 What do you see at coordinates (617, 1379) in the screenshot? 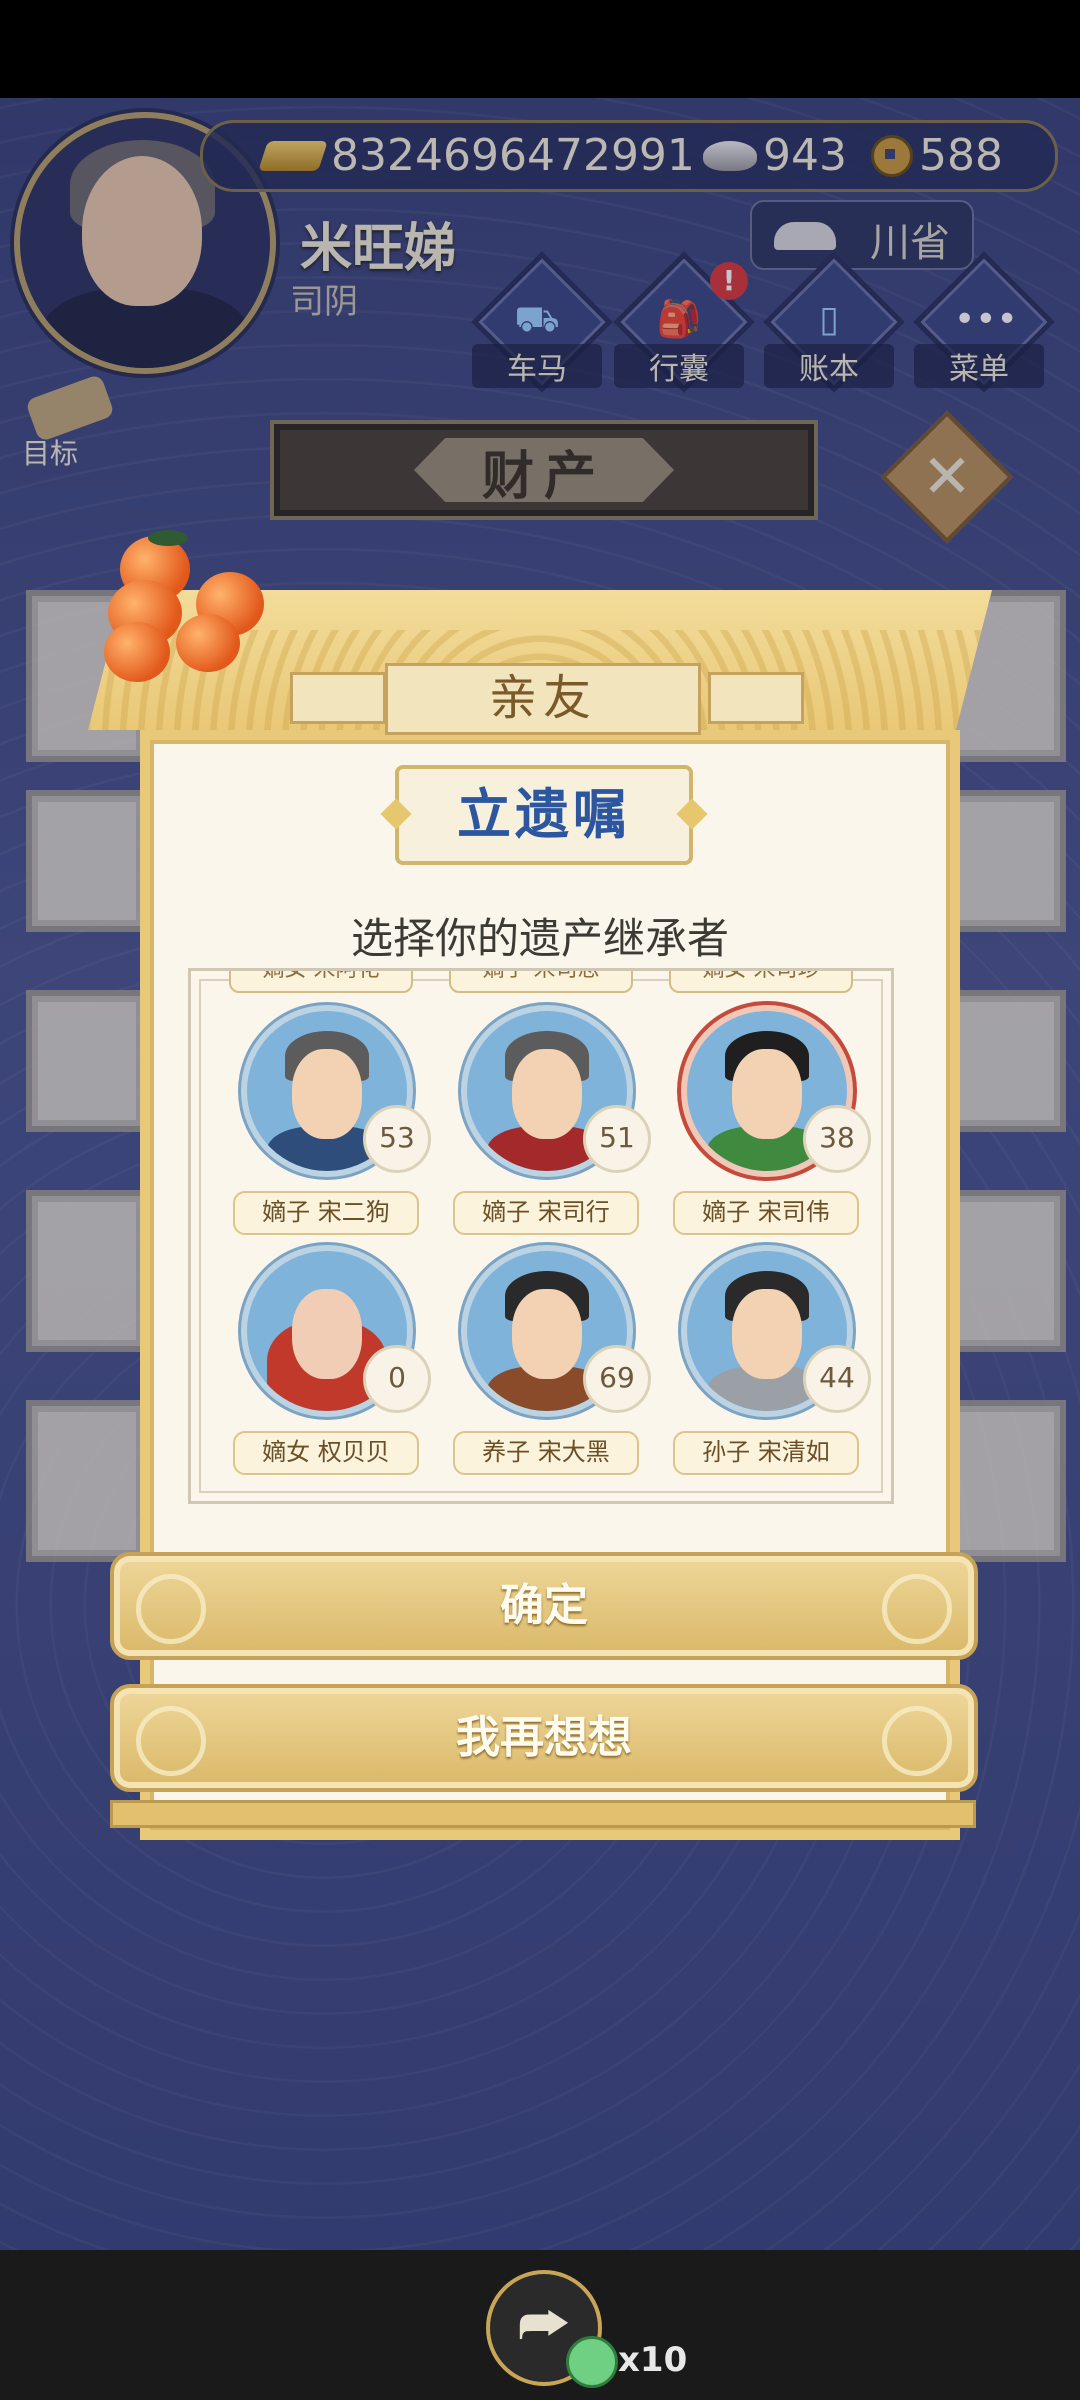
I see `heir-age-badge: 69` at bounding box center [617, 1379].